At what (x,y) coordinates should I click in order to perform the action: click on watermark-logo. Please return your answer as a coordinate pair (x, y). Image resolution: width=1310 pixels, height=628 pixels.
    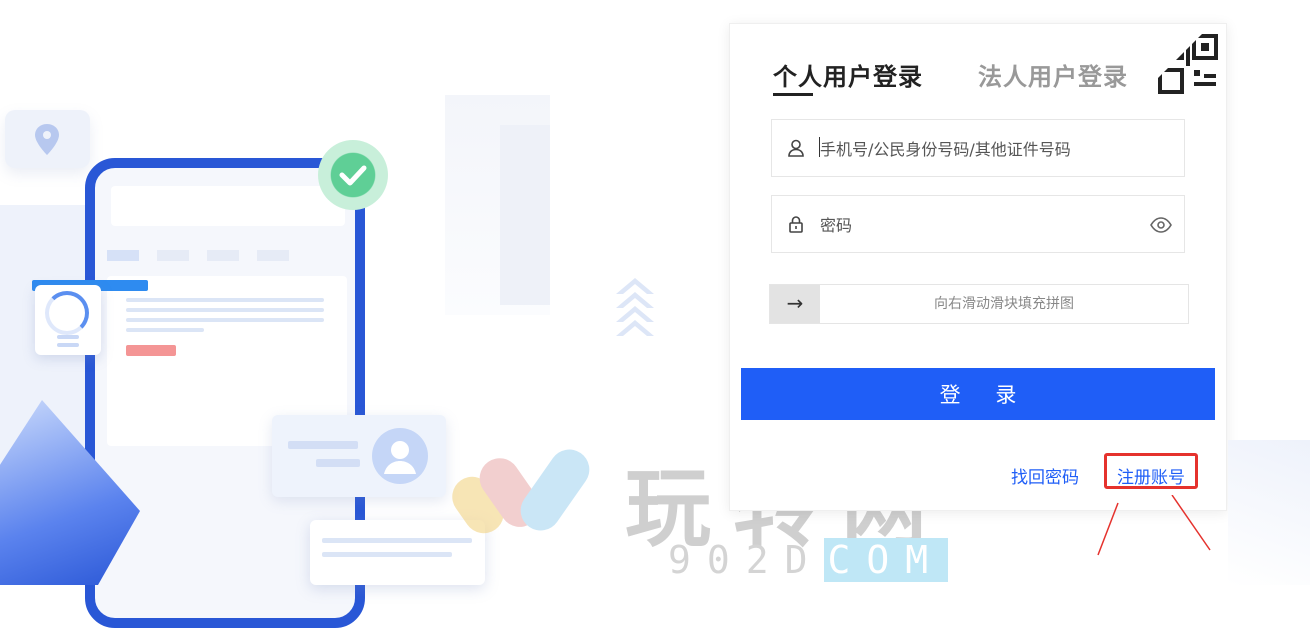
    Looking at the image, I should click on (521, 491).